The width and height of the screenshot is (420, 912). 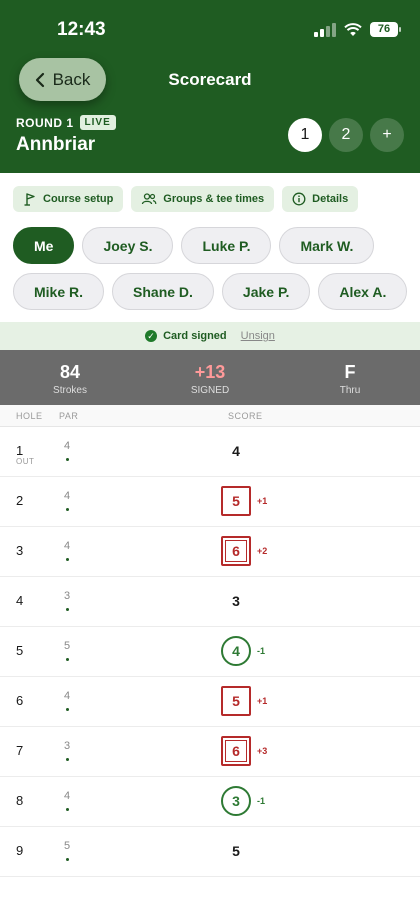 What do you see at coordinates (305, 135) in the screenshot?
I see `round-tab-1: 1` at bounding box center [305, 135].